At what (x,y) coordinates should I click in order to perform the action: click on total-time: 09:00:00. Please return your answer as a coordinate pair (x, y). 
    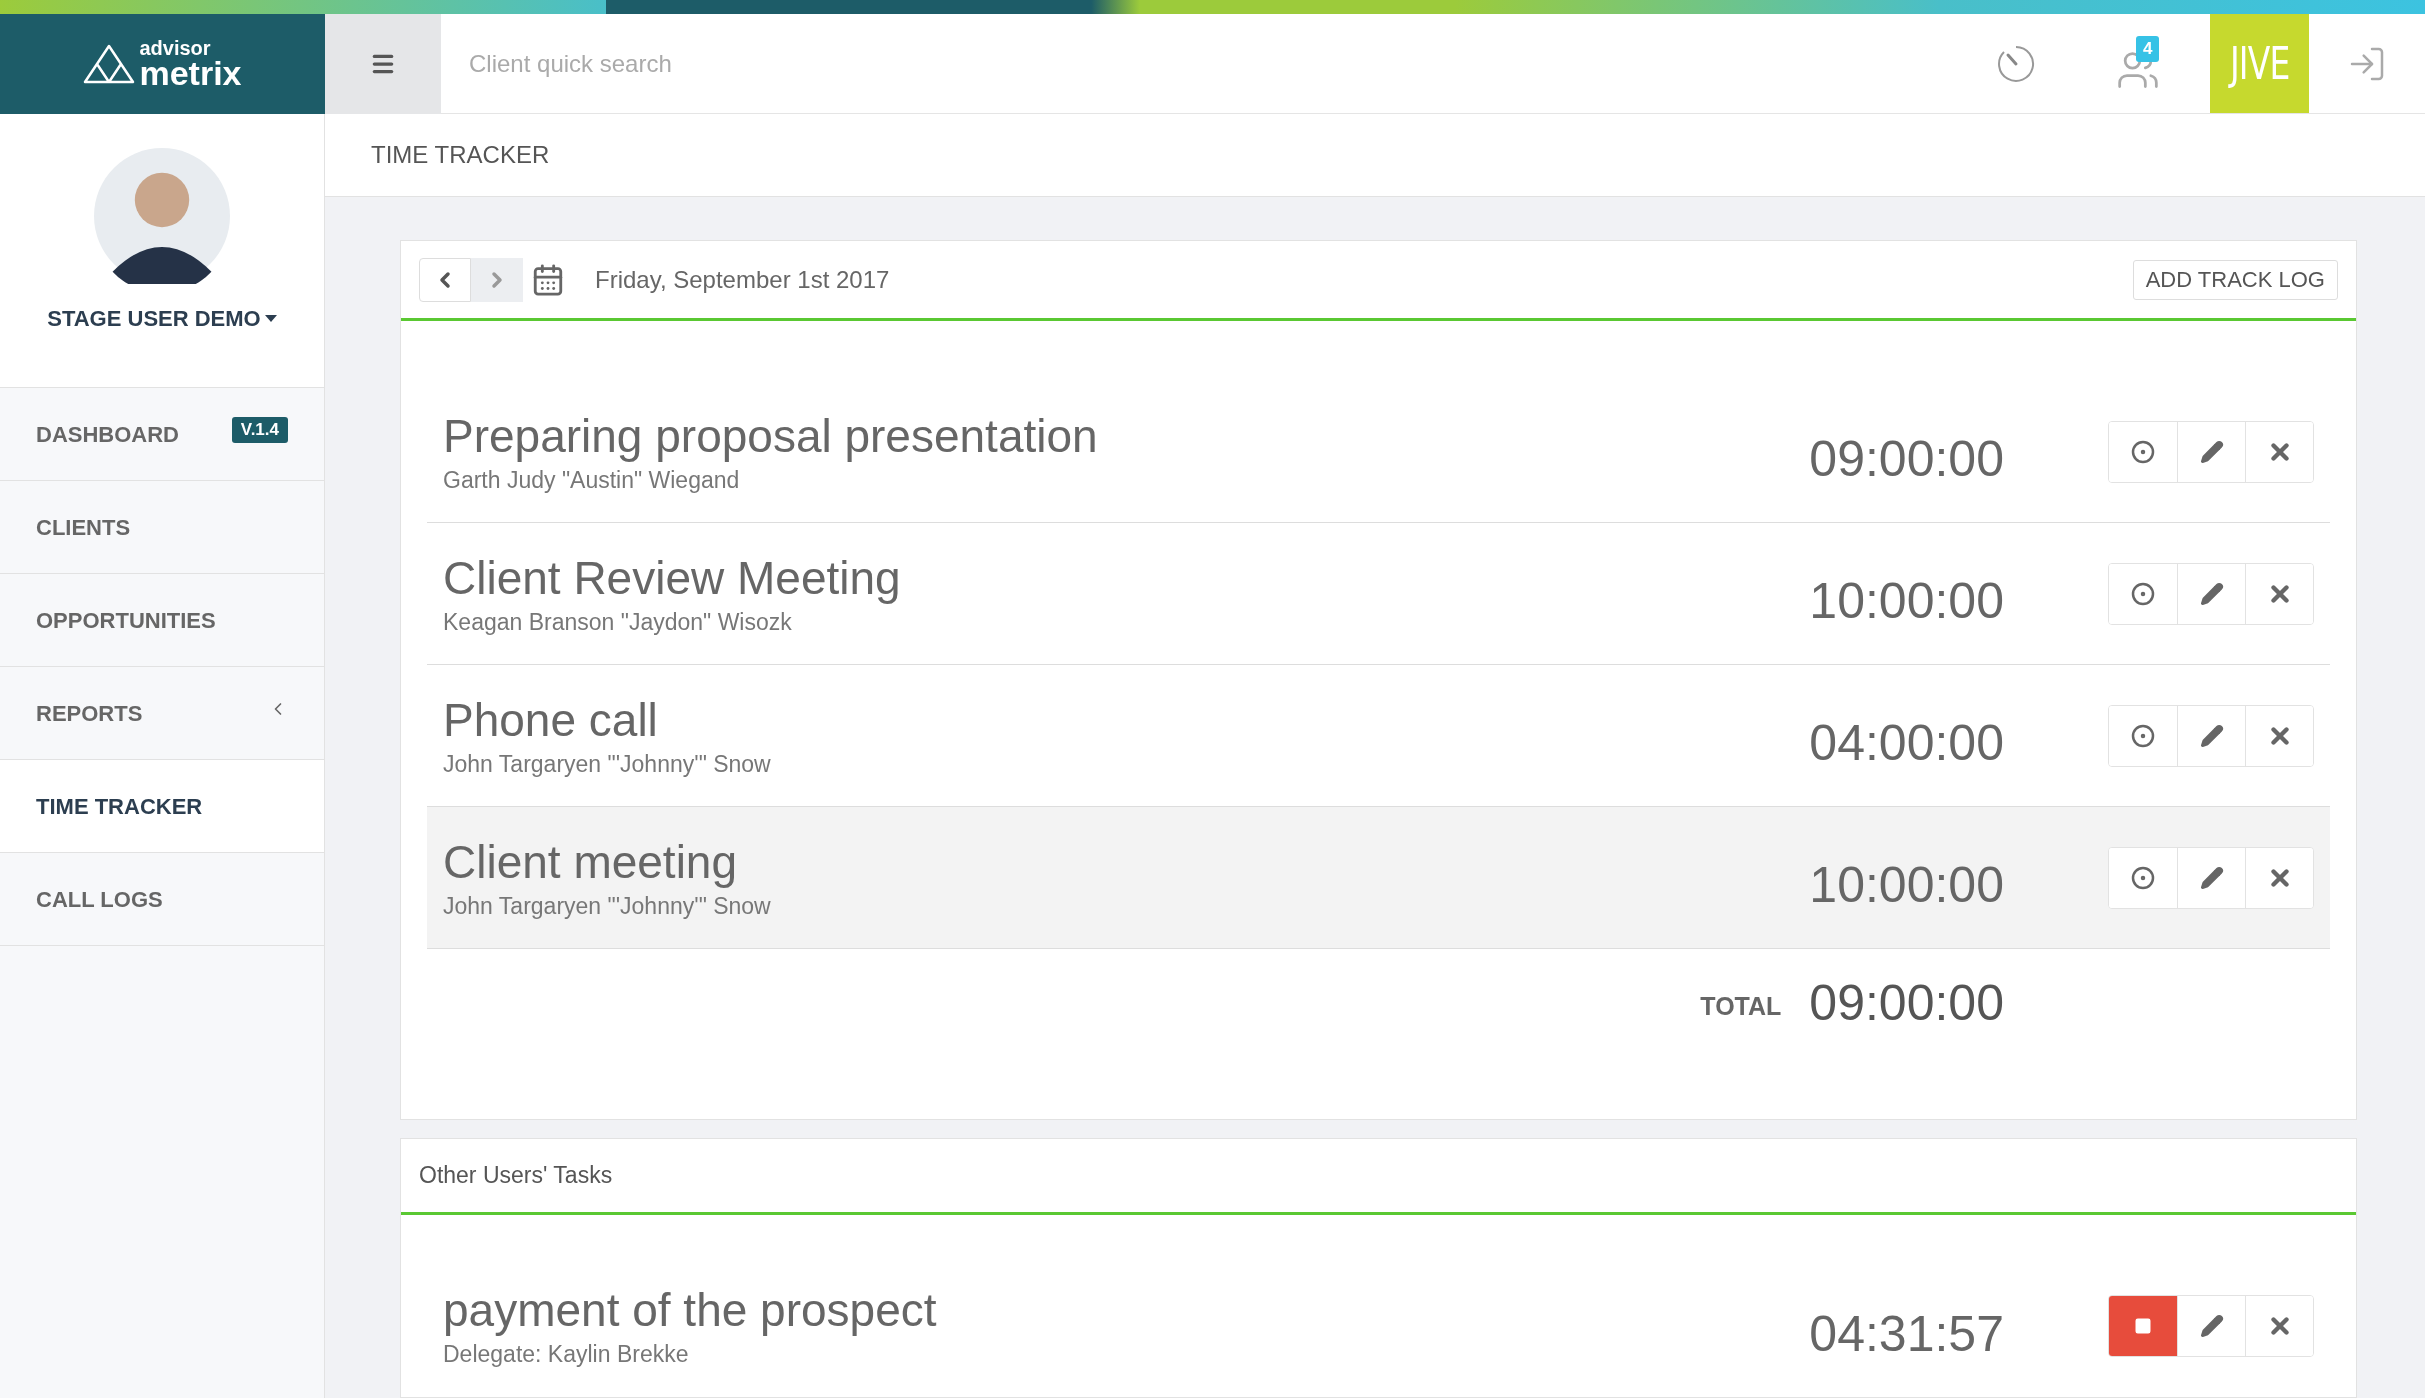
    Looking at the image, I should click on (1906, 1003).